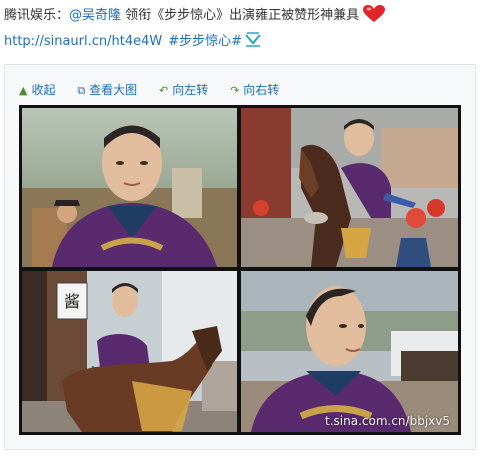 This screenshot has width=482, height=458. Describe the element at coordinates (387, 421) in the screenshot. I see `image-watermark: t.sina.com.cn/bbjxv5` at that location.